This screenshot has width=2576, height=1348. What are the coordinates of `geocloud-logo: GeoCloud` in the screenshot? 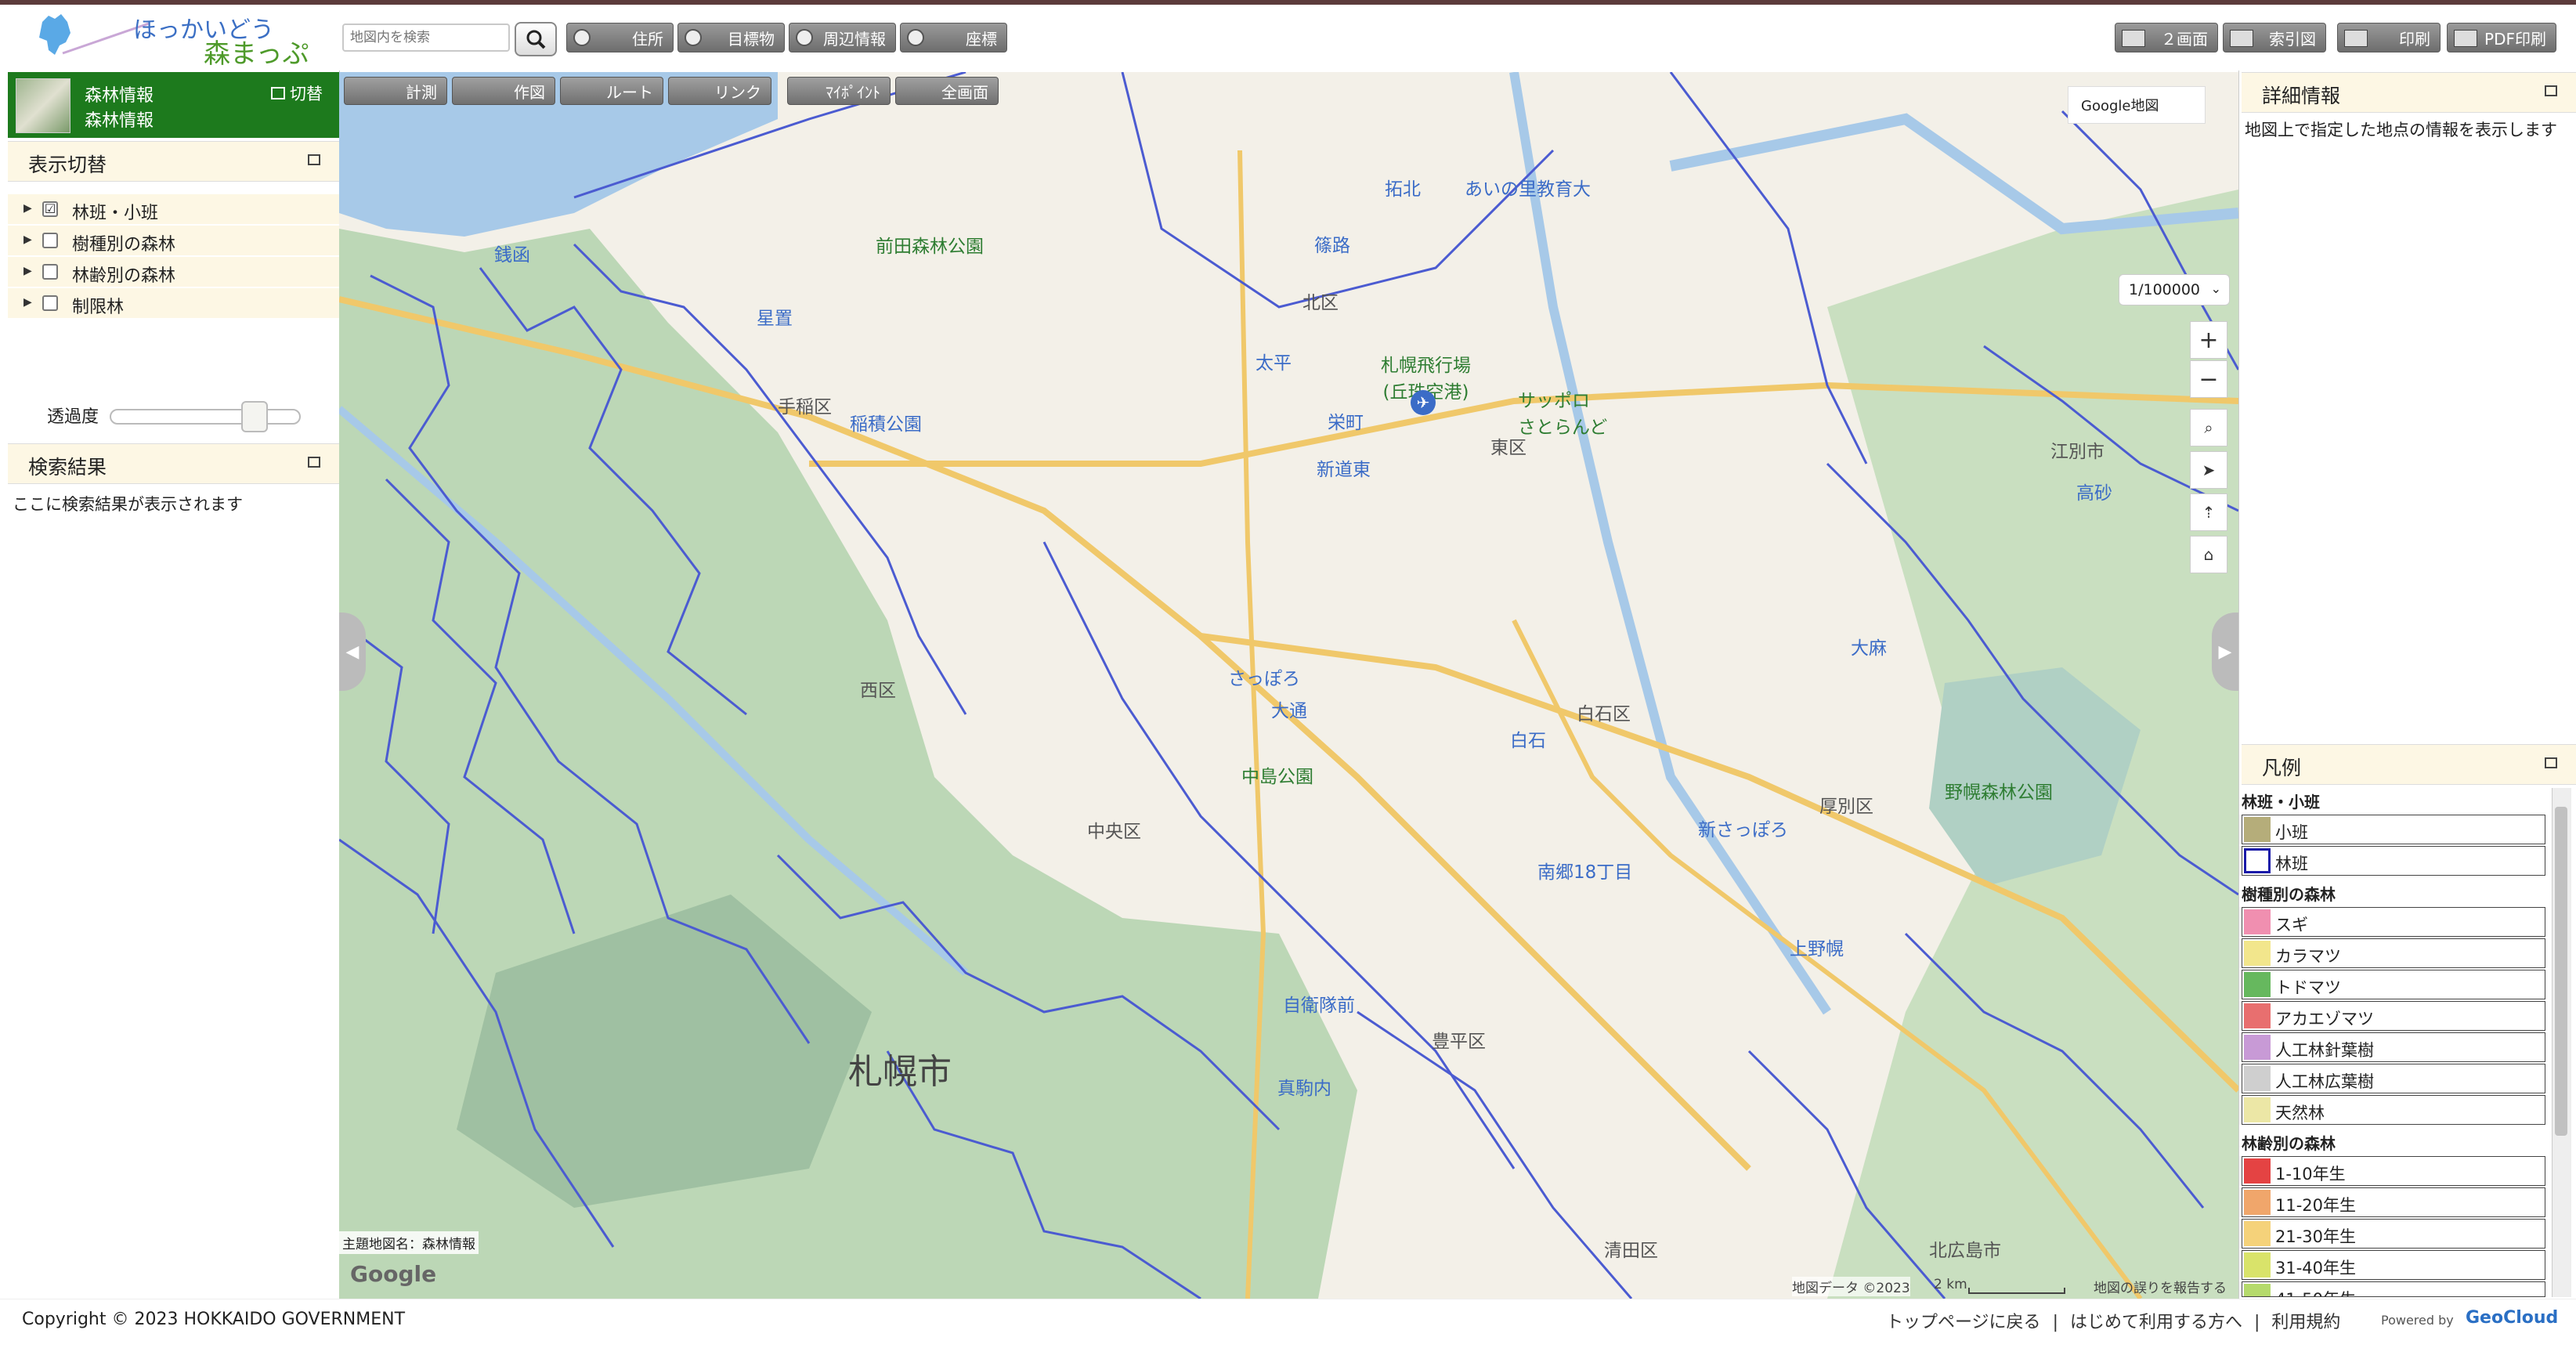 It's located at (2512, 1318).